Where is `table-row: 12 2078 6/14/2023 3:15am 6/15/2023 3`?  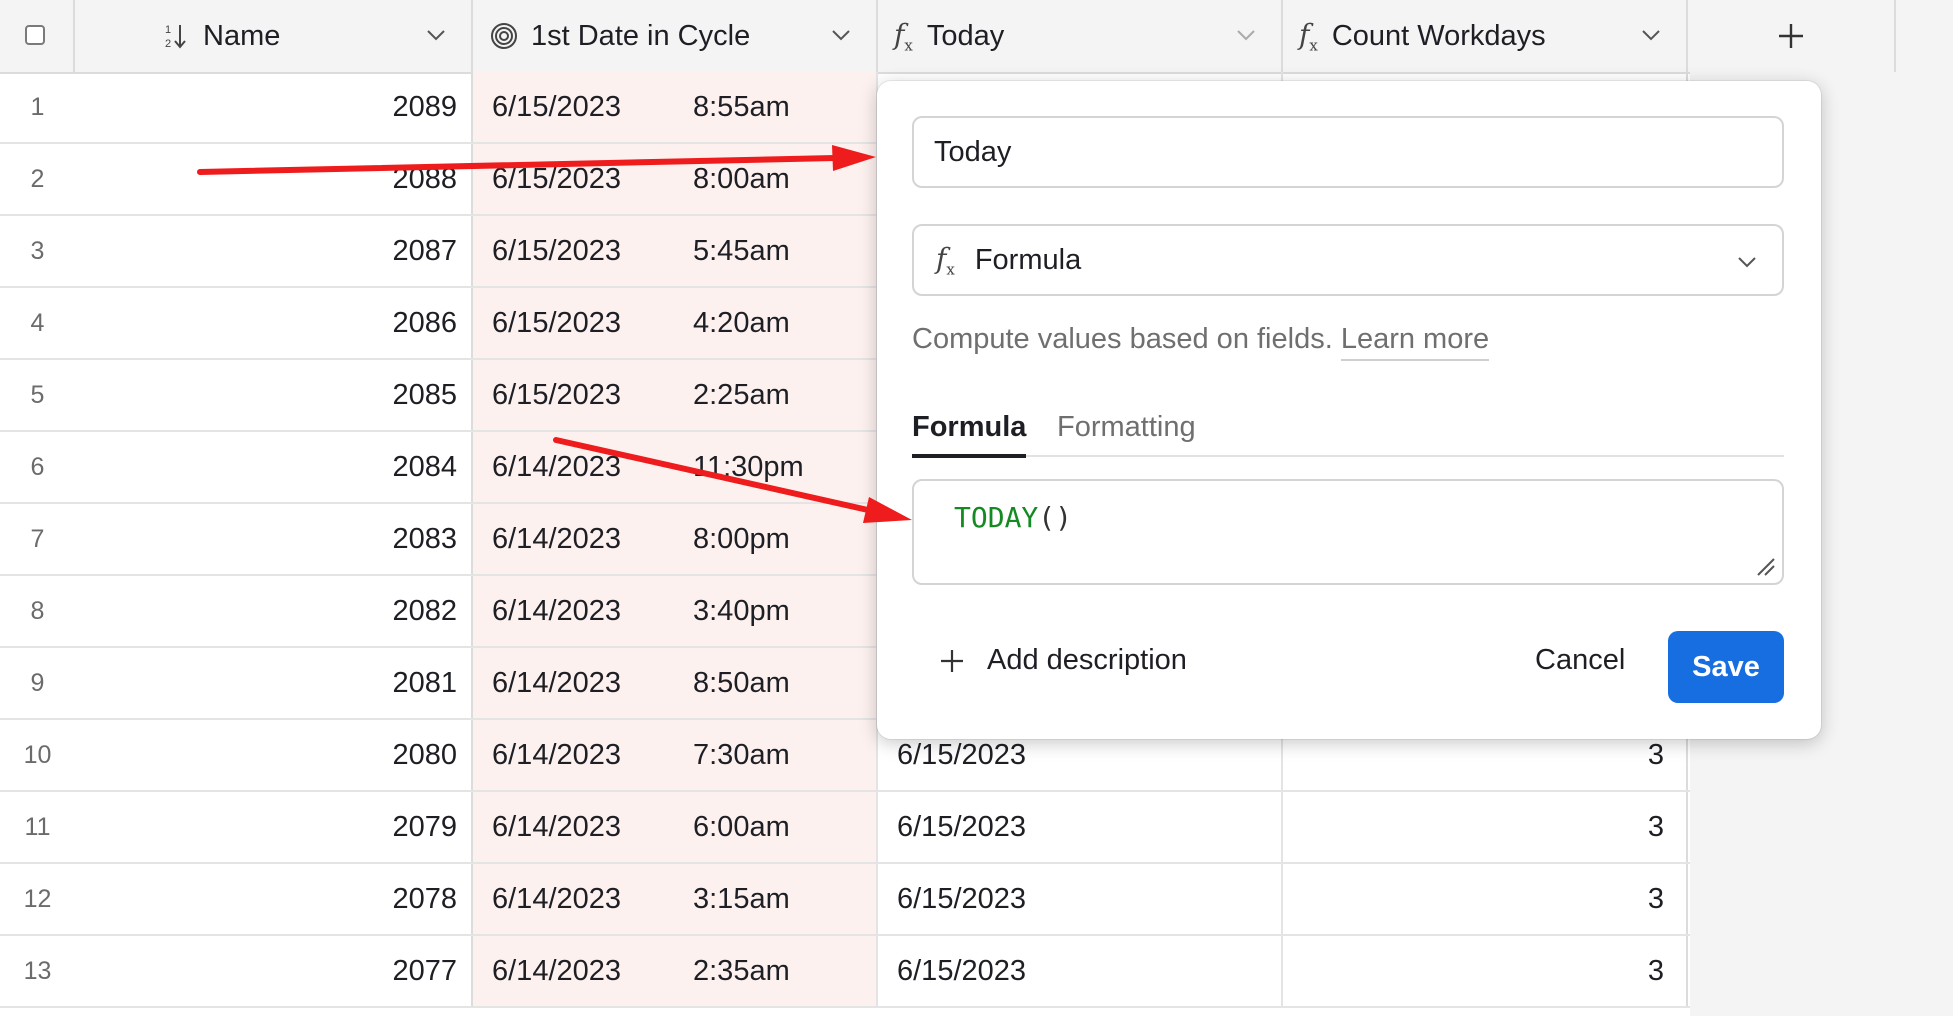
table-row: 12 2078 6/14/2023 3:15am 6/15/2023 3 is located at coordinates (845, 900).